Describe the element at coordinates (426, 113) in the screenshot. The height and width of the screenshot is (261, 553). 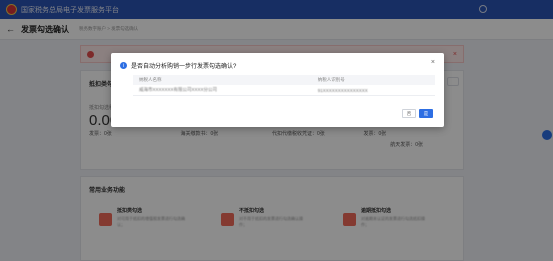
I see `yes-button: 是` at that location.